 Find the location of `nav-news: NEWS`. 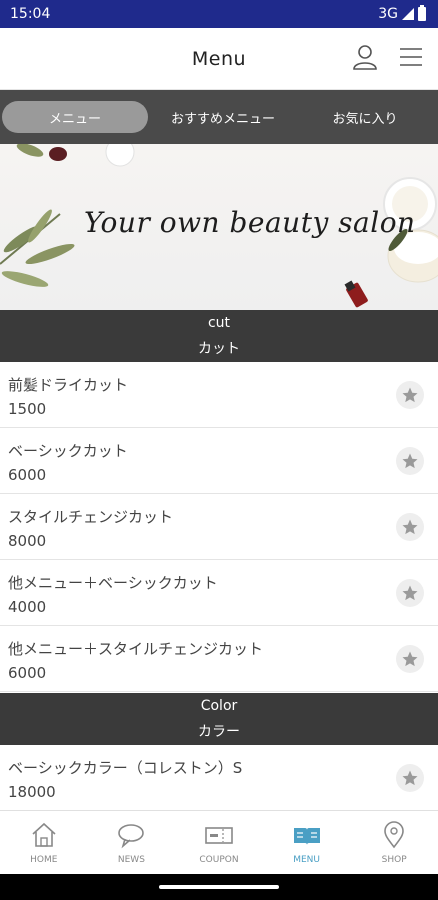

nav-news: NEWS is located at coordinates (132, 842).